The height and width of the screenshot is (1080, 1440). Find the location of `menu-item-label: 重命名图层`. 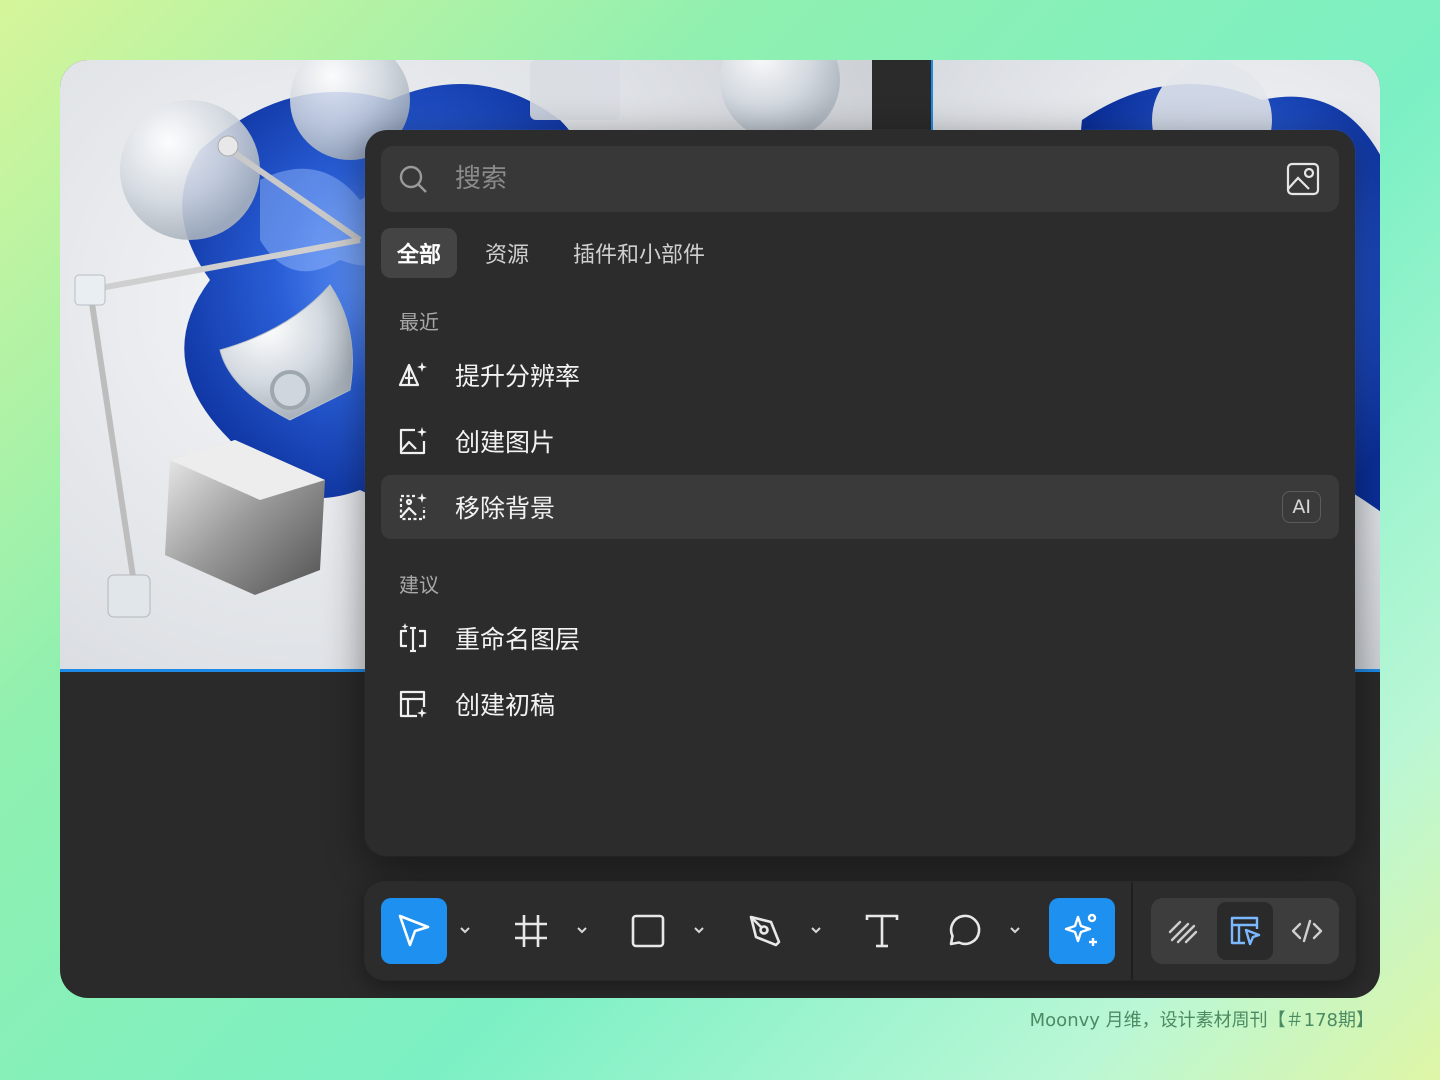

menu-item-label: 重命名图层 is located at coordinates (518, 639).